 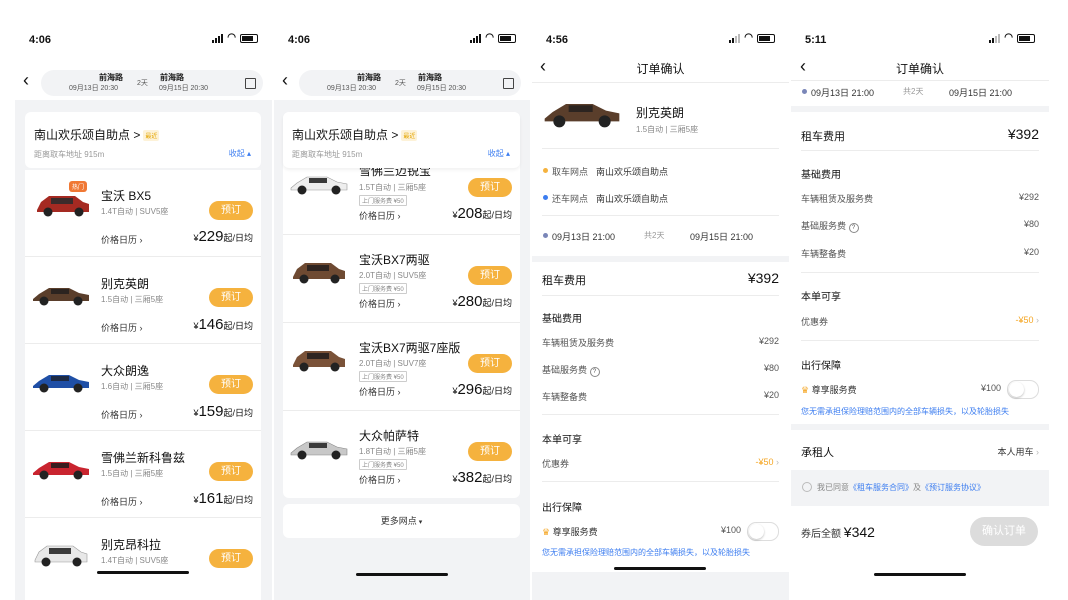 What do you see at coordinates (223, 411) in the screenshot?
I see `car-price: ¥159起/日均` at bounding box center [223, 411].